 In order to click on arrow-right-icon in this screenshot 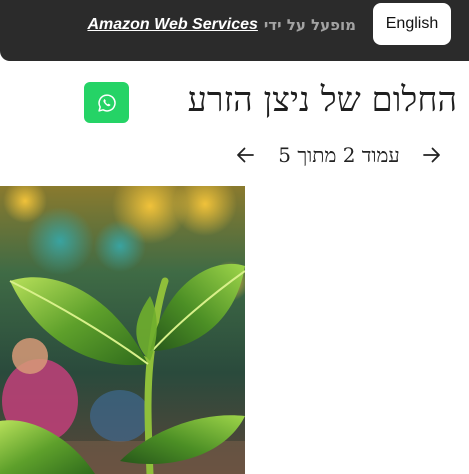, I will do `click(431, 155)`.